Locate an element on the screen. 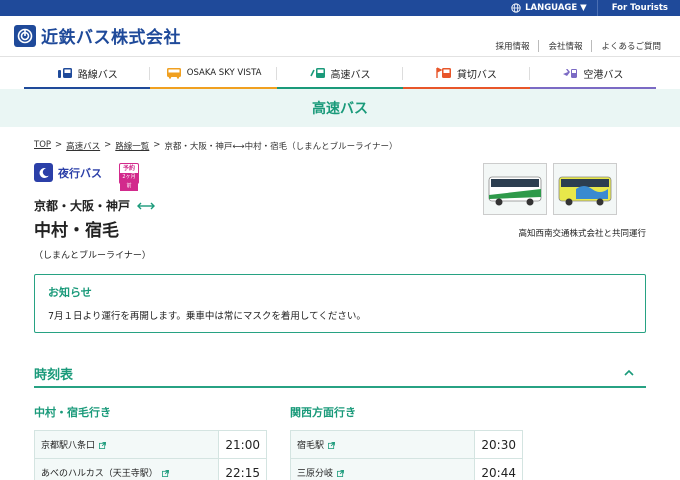 The height and width of the screenshot is (480, 680). utility-links: 採用情報 会社情報 よくあるご質問 is located at coordinates (578, 46).